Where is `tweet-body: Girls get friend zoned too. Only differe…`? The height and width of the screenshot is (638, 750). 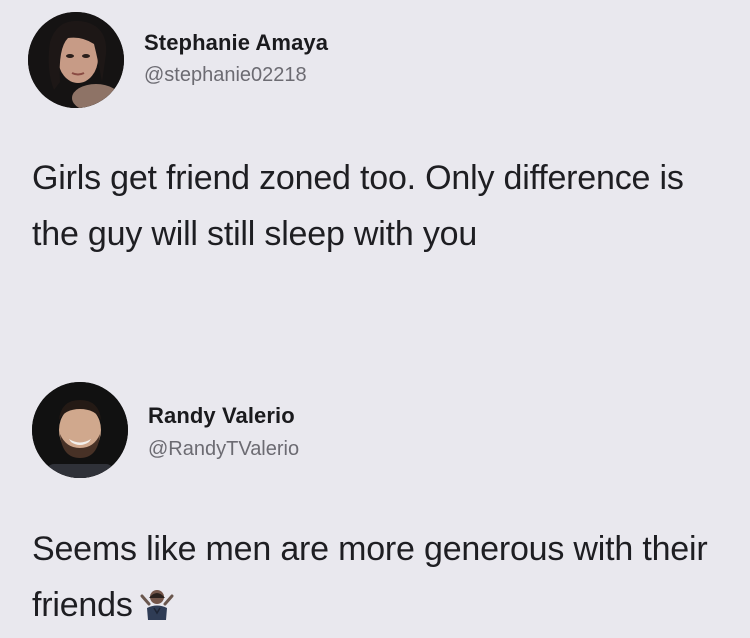 tweet-body: Girls get friend zoned too. Only differe… is located at coordinates (358, 206).